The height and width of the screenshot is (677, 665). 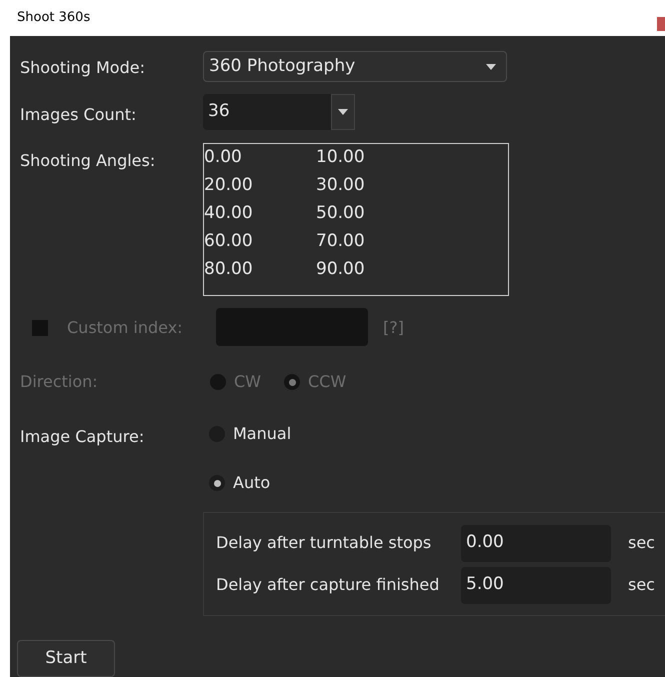 What do you see at coordinates (78, 115) in the screenshot?
I see `field-label: Images Count:` at bounding box center [78, 115].